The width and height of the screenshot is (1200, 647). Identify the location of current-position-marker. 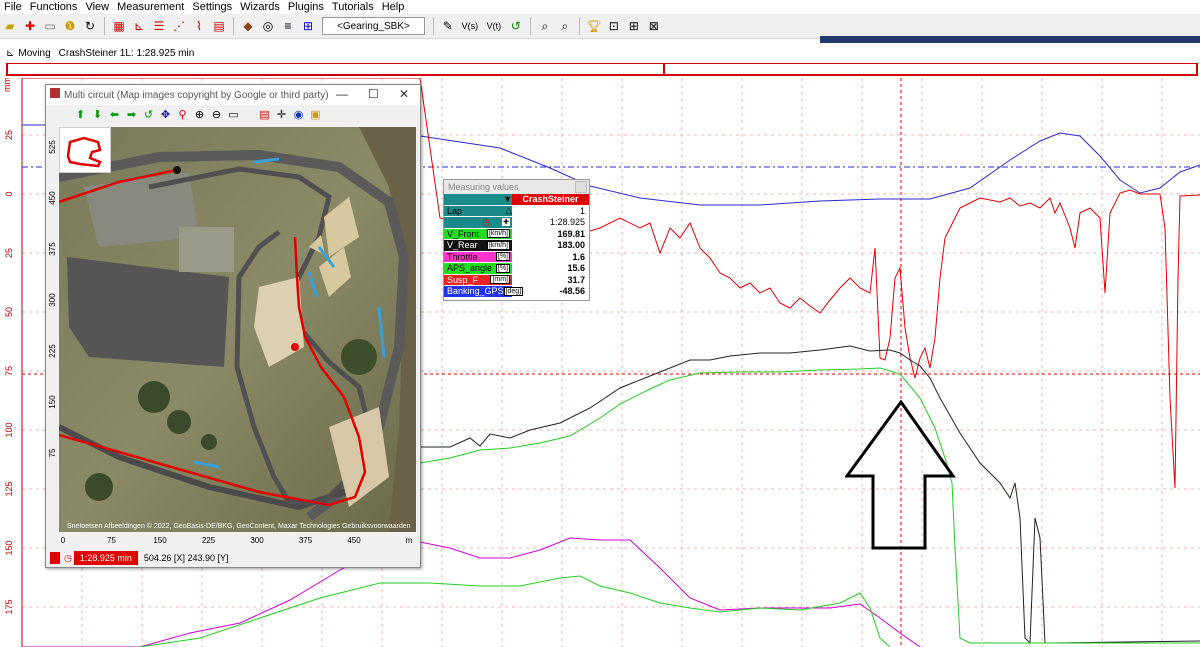
(295, 347).